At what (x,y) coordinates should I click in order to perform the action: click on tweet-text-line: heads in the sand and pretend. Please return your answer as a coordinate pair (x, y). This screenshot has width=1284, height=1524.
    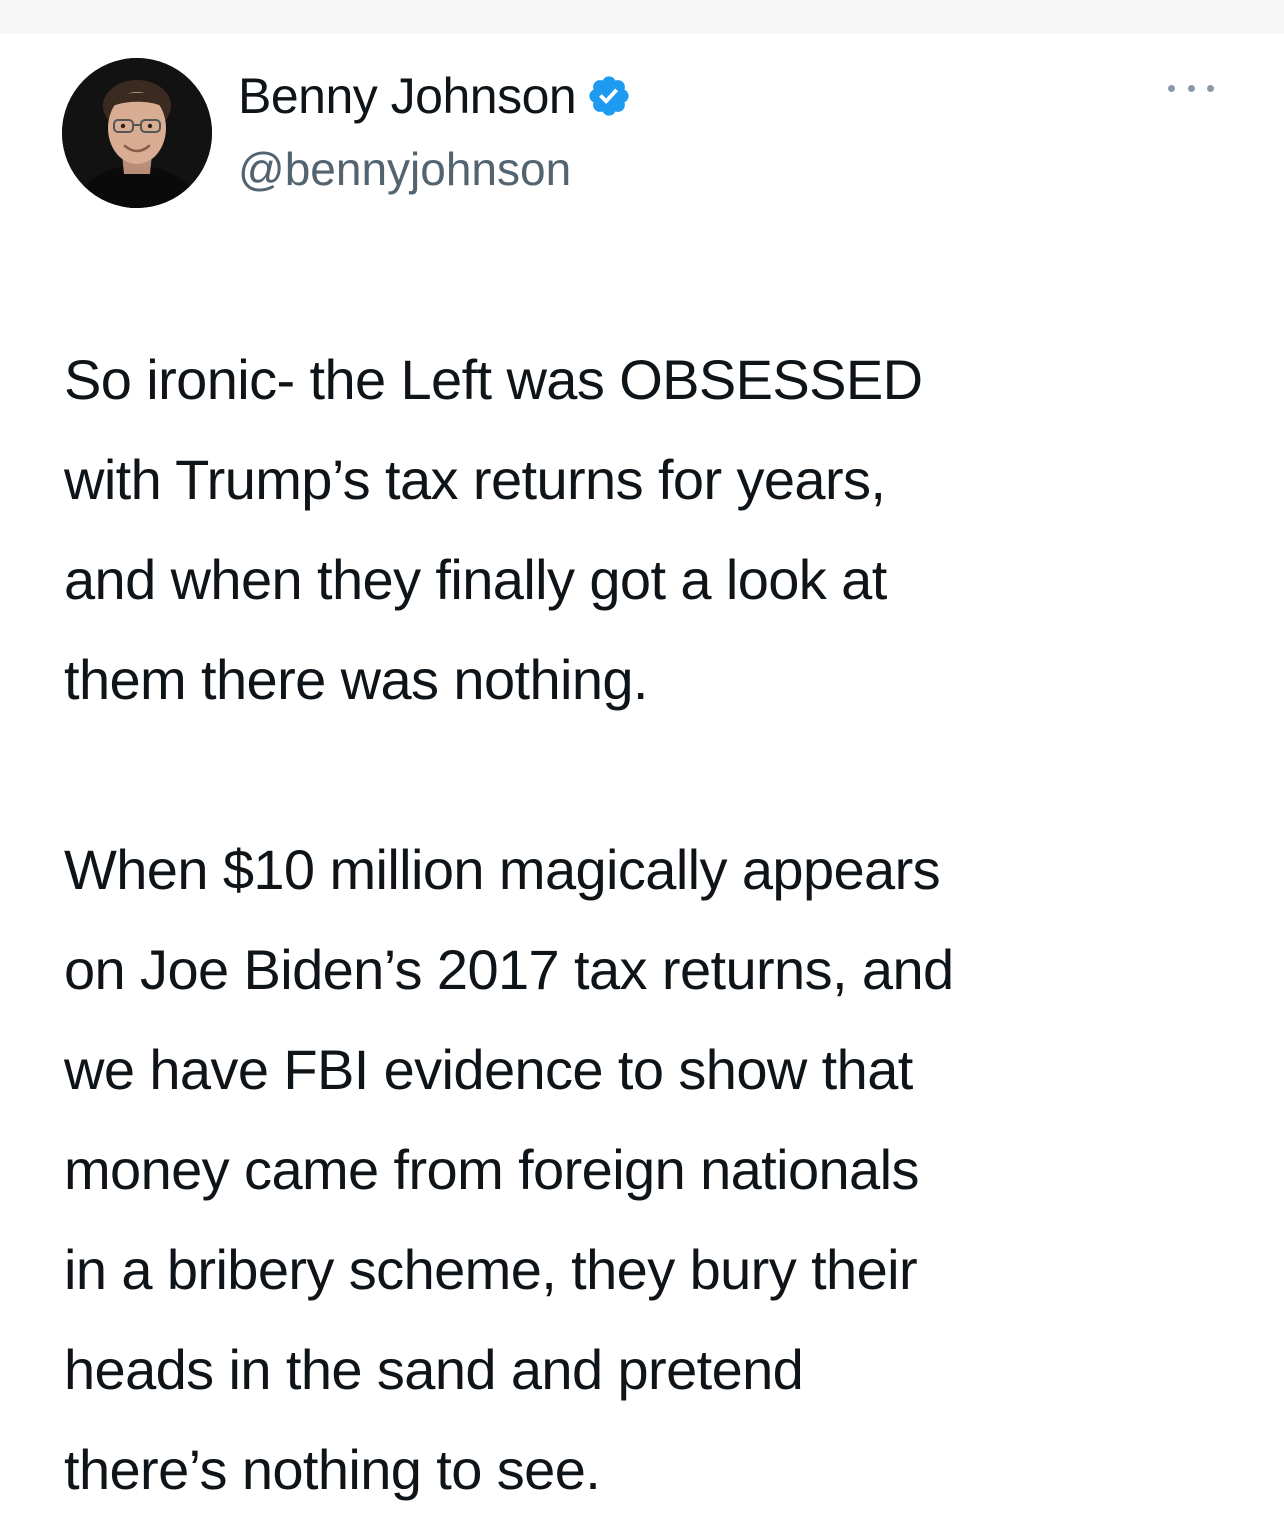
    Looking at the image, I should click on (434, 1369).